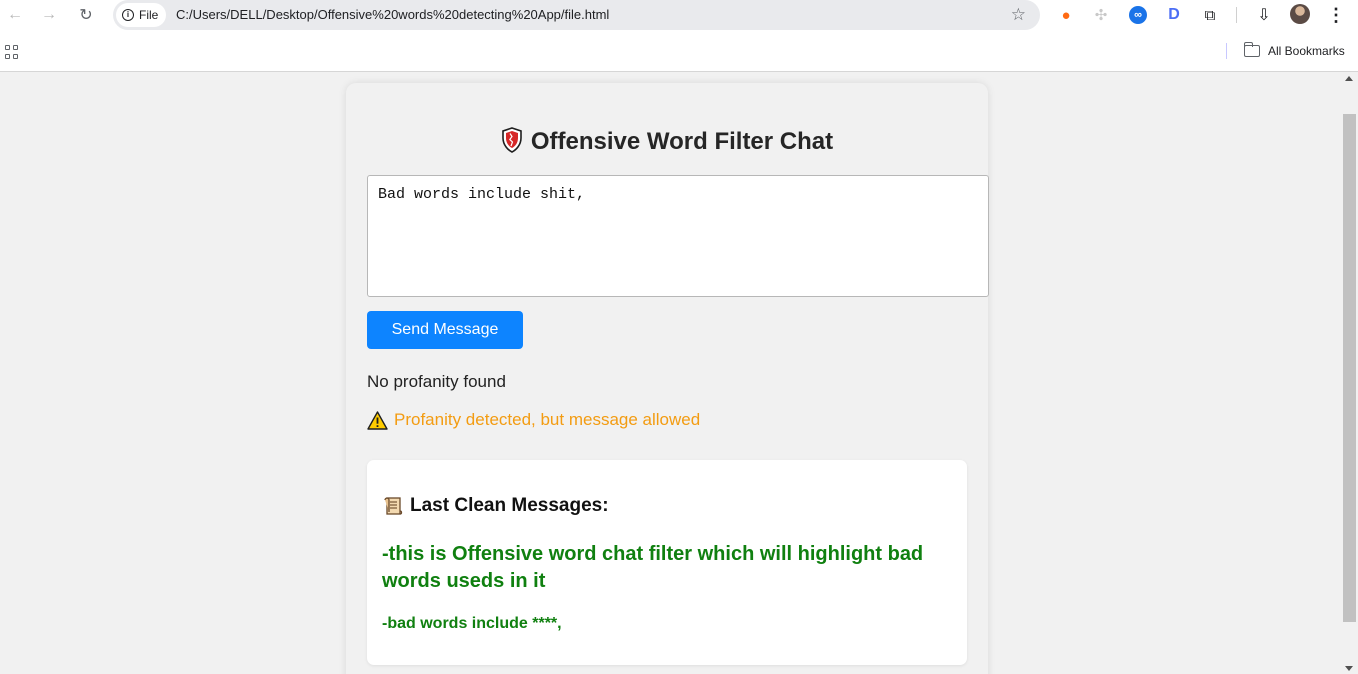 The width and height of the screenshot is (1358, 674). What do you see at coordinates (678, 236) in the screenshot?
I see `message-input: Bad words include shit,` at bounding box center [678, 236].